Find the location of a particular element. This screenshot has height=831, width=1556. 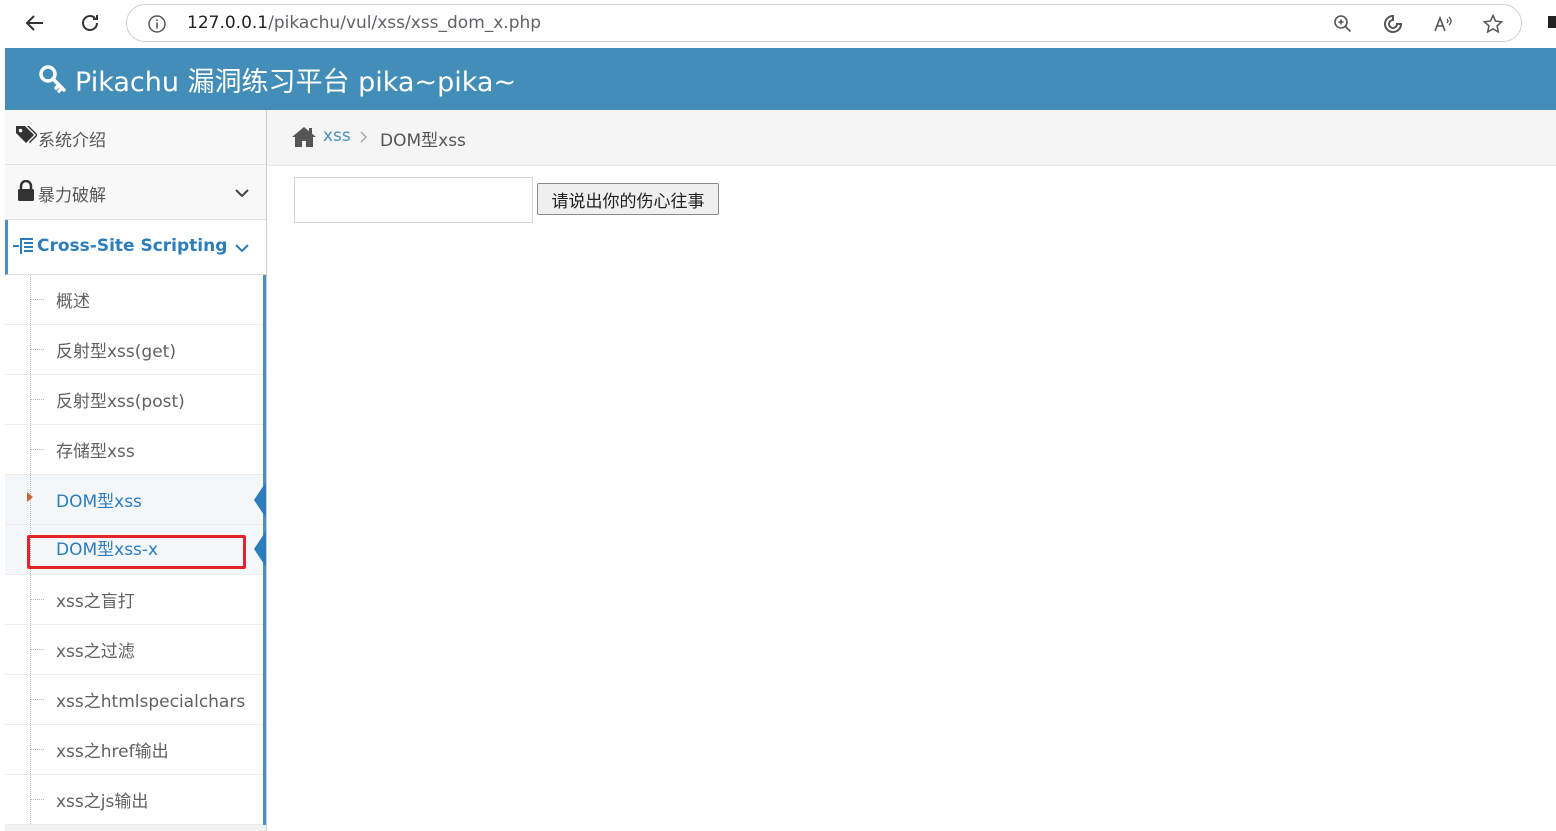

extension-icon is located at coordinates (1551, 22).